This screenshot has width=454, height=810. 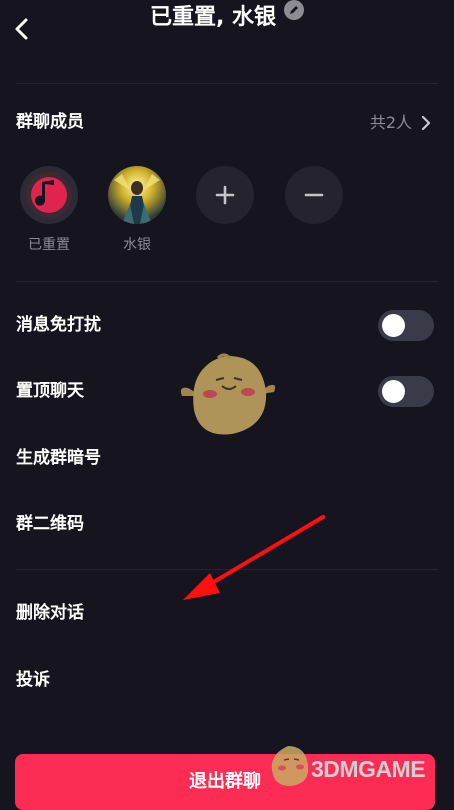 I want to click on group-qr-code-item: 群二维码, so click(x=50, y=524).